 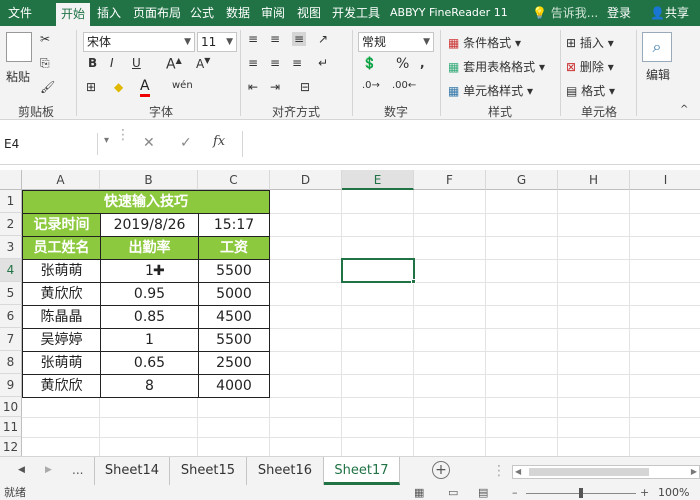 I want to click on row-header-5: 5, so click(x=11, y=293).